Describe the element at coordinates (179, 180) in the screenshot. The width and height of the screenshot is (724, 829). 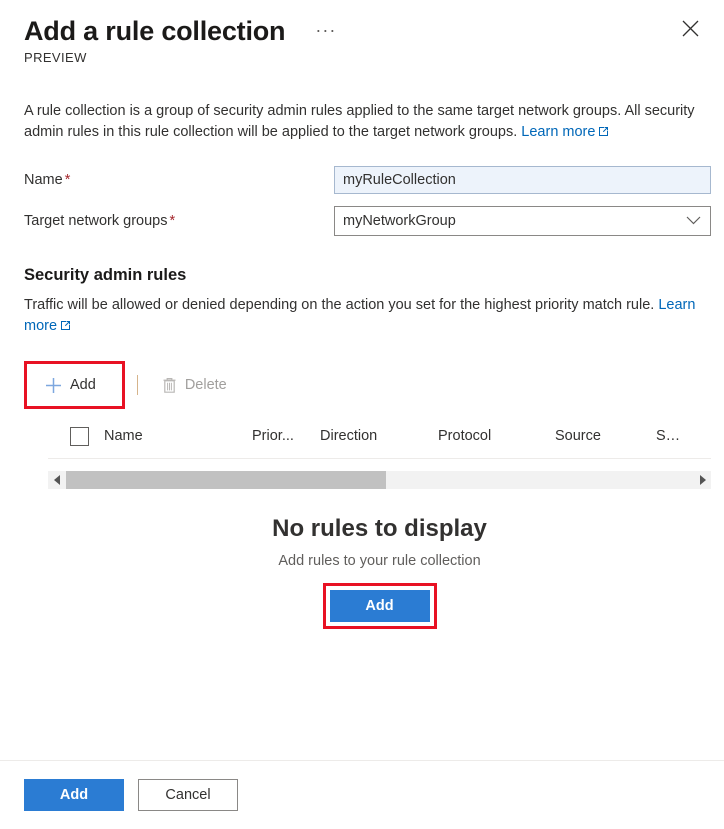
I see `name-field-label: Name *` at that location.